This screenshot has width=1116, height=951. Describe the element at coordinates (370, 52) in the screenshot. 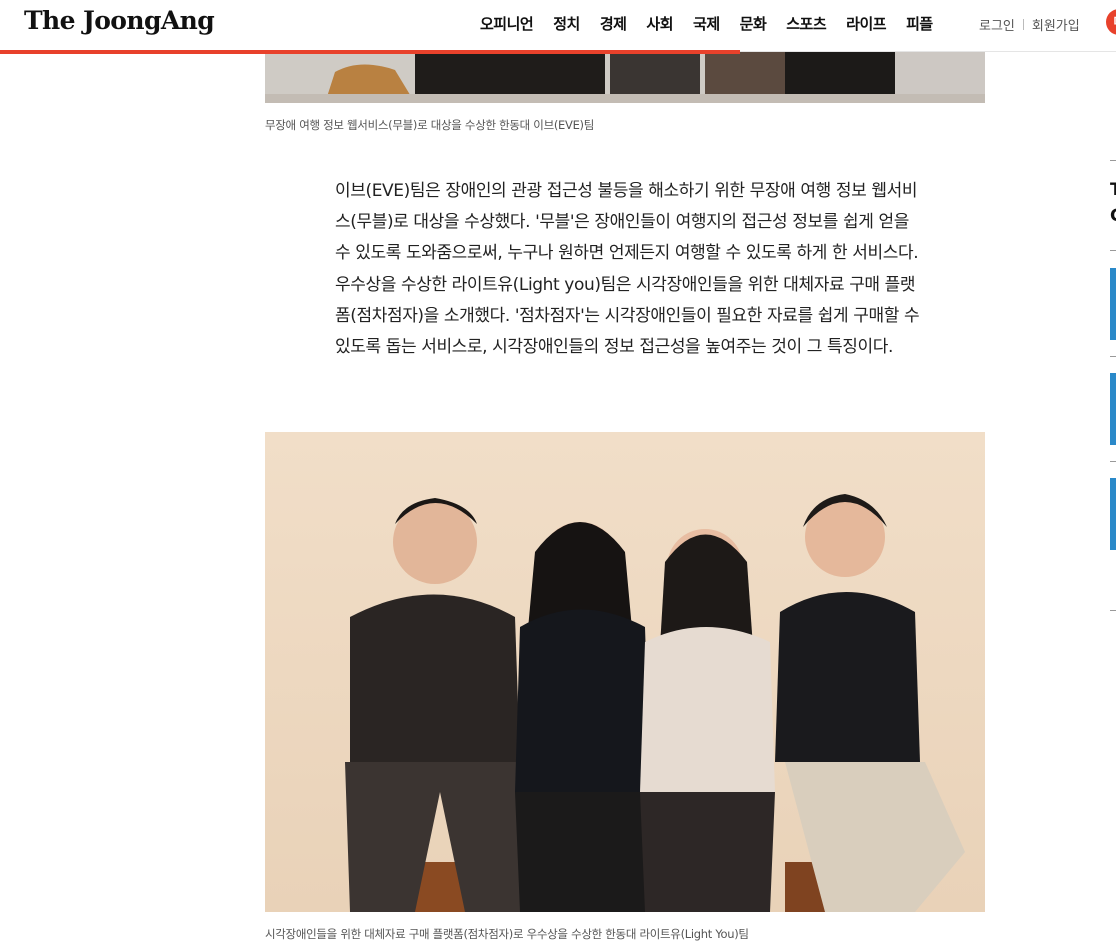

I see `reading-progress-bar` at that location.